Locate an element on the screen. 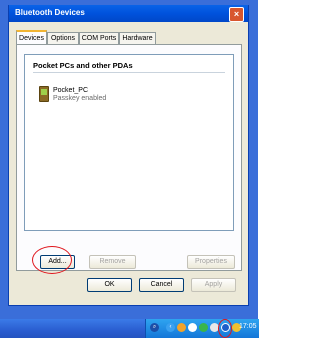 The image size is (320, 338). tab-devices: Devices is located at coordinates (31, 37).